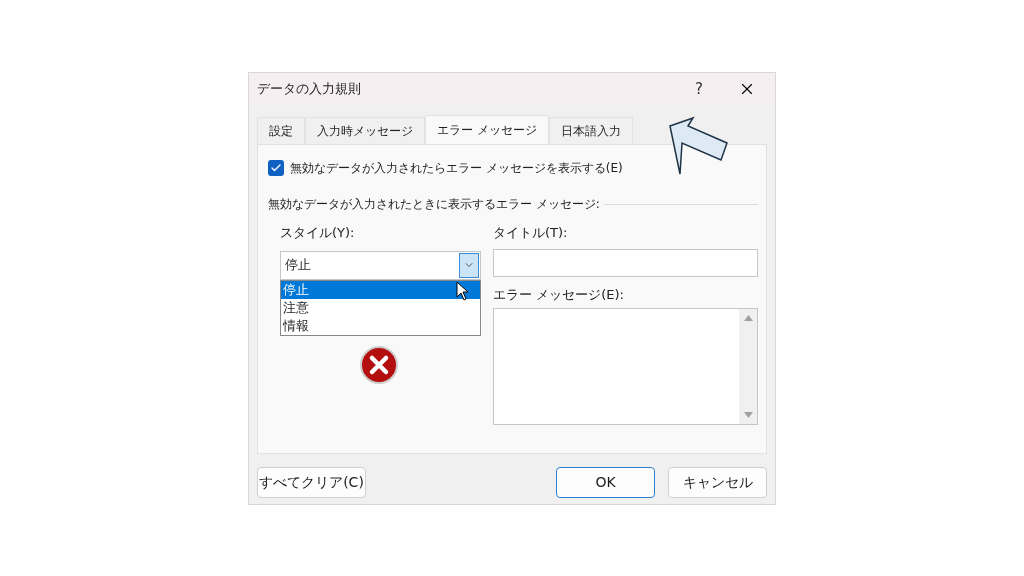 The image size is (1024, 576). Describe the element at coordinates (717, 482) in the screenshot. I see `dialog-button: キャンセル` at that location.